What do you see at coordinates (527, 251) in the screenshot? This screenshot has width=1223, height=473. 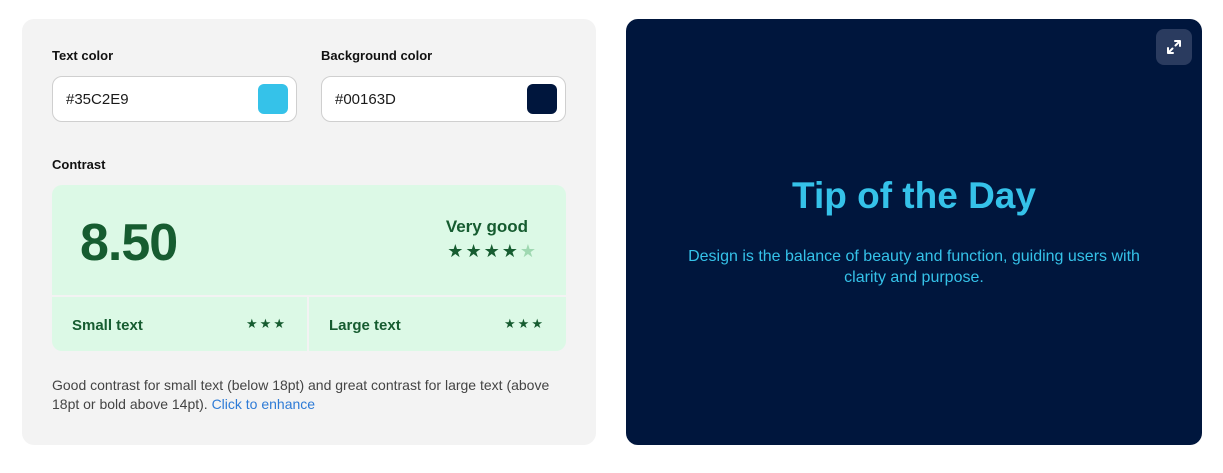 I see `star-empty-icon: ★` at bounding box center [527, 251].